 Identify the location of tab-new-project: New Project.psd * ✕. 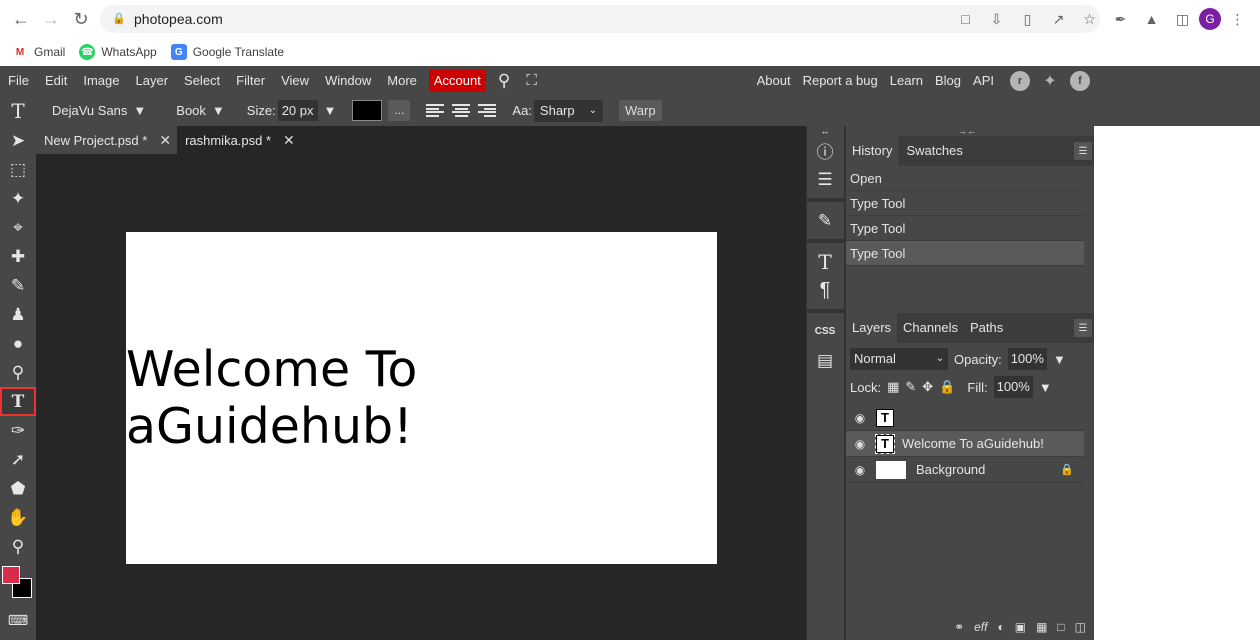
(107, 140).